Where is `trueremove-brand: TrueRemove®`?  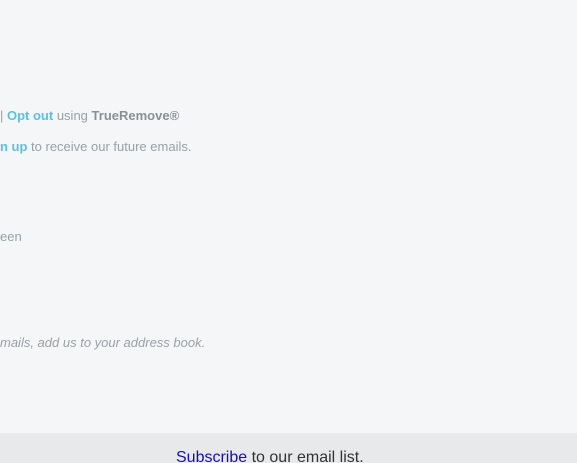
trueremove-brand: TrueRemove® is located at coordinates (135, 115).